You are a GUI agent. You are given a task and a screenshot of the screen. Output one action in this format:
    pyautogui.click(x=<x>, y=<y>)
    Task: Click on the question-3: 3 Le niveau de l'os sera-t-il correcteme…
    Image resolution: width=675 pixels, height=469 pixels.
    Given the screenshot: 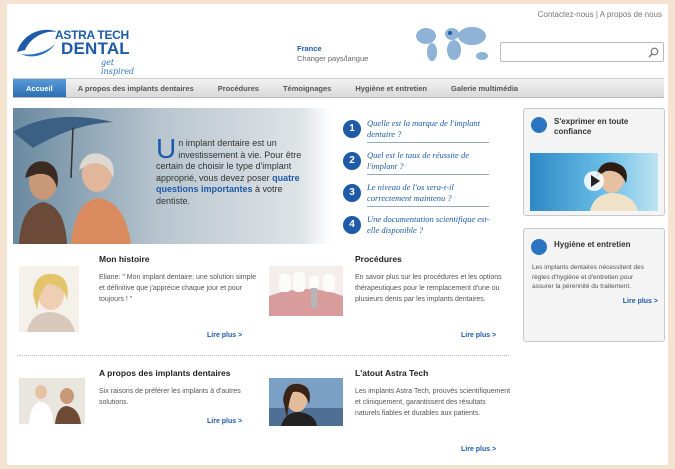 What is the action you would take?
    pyautogui.click(x=418, y=194)
    